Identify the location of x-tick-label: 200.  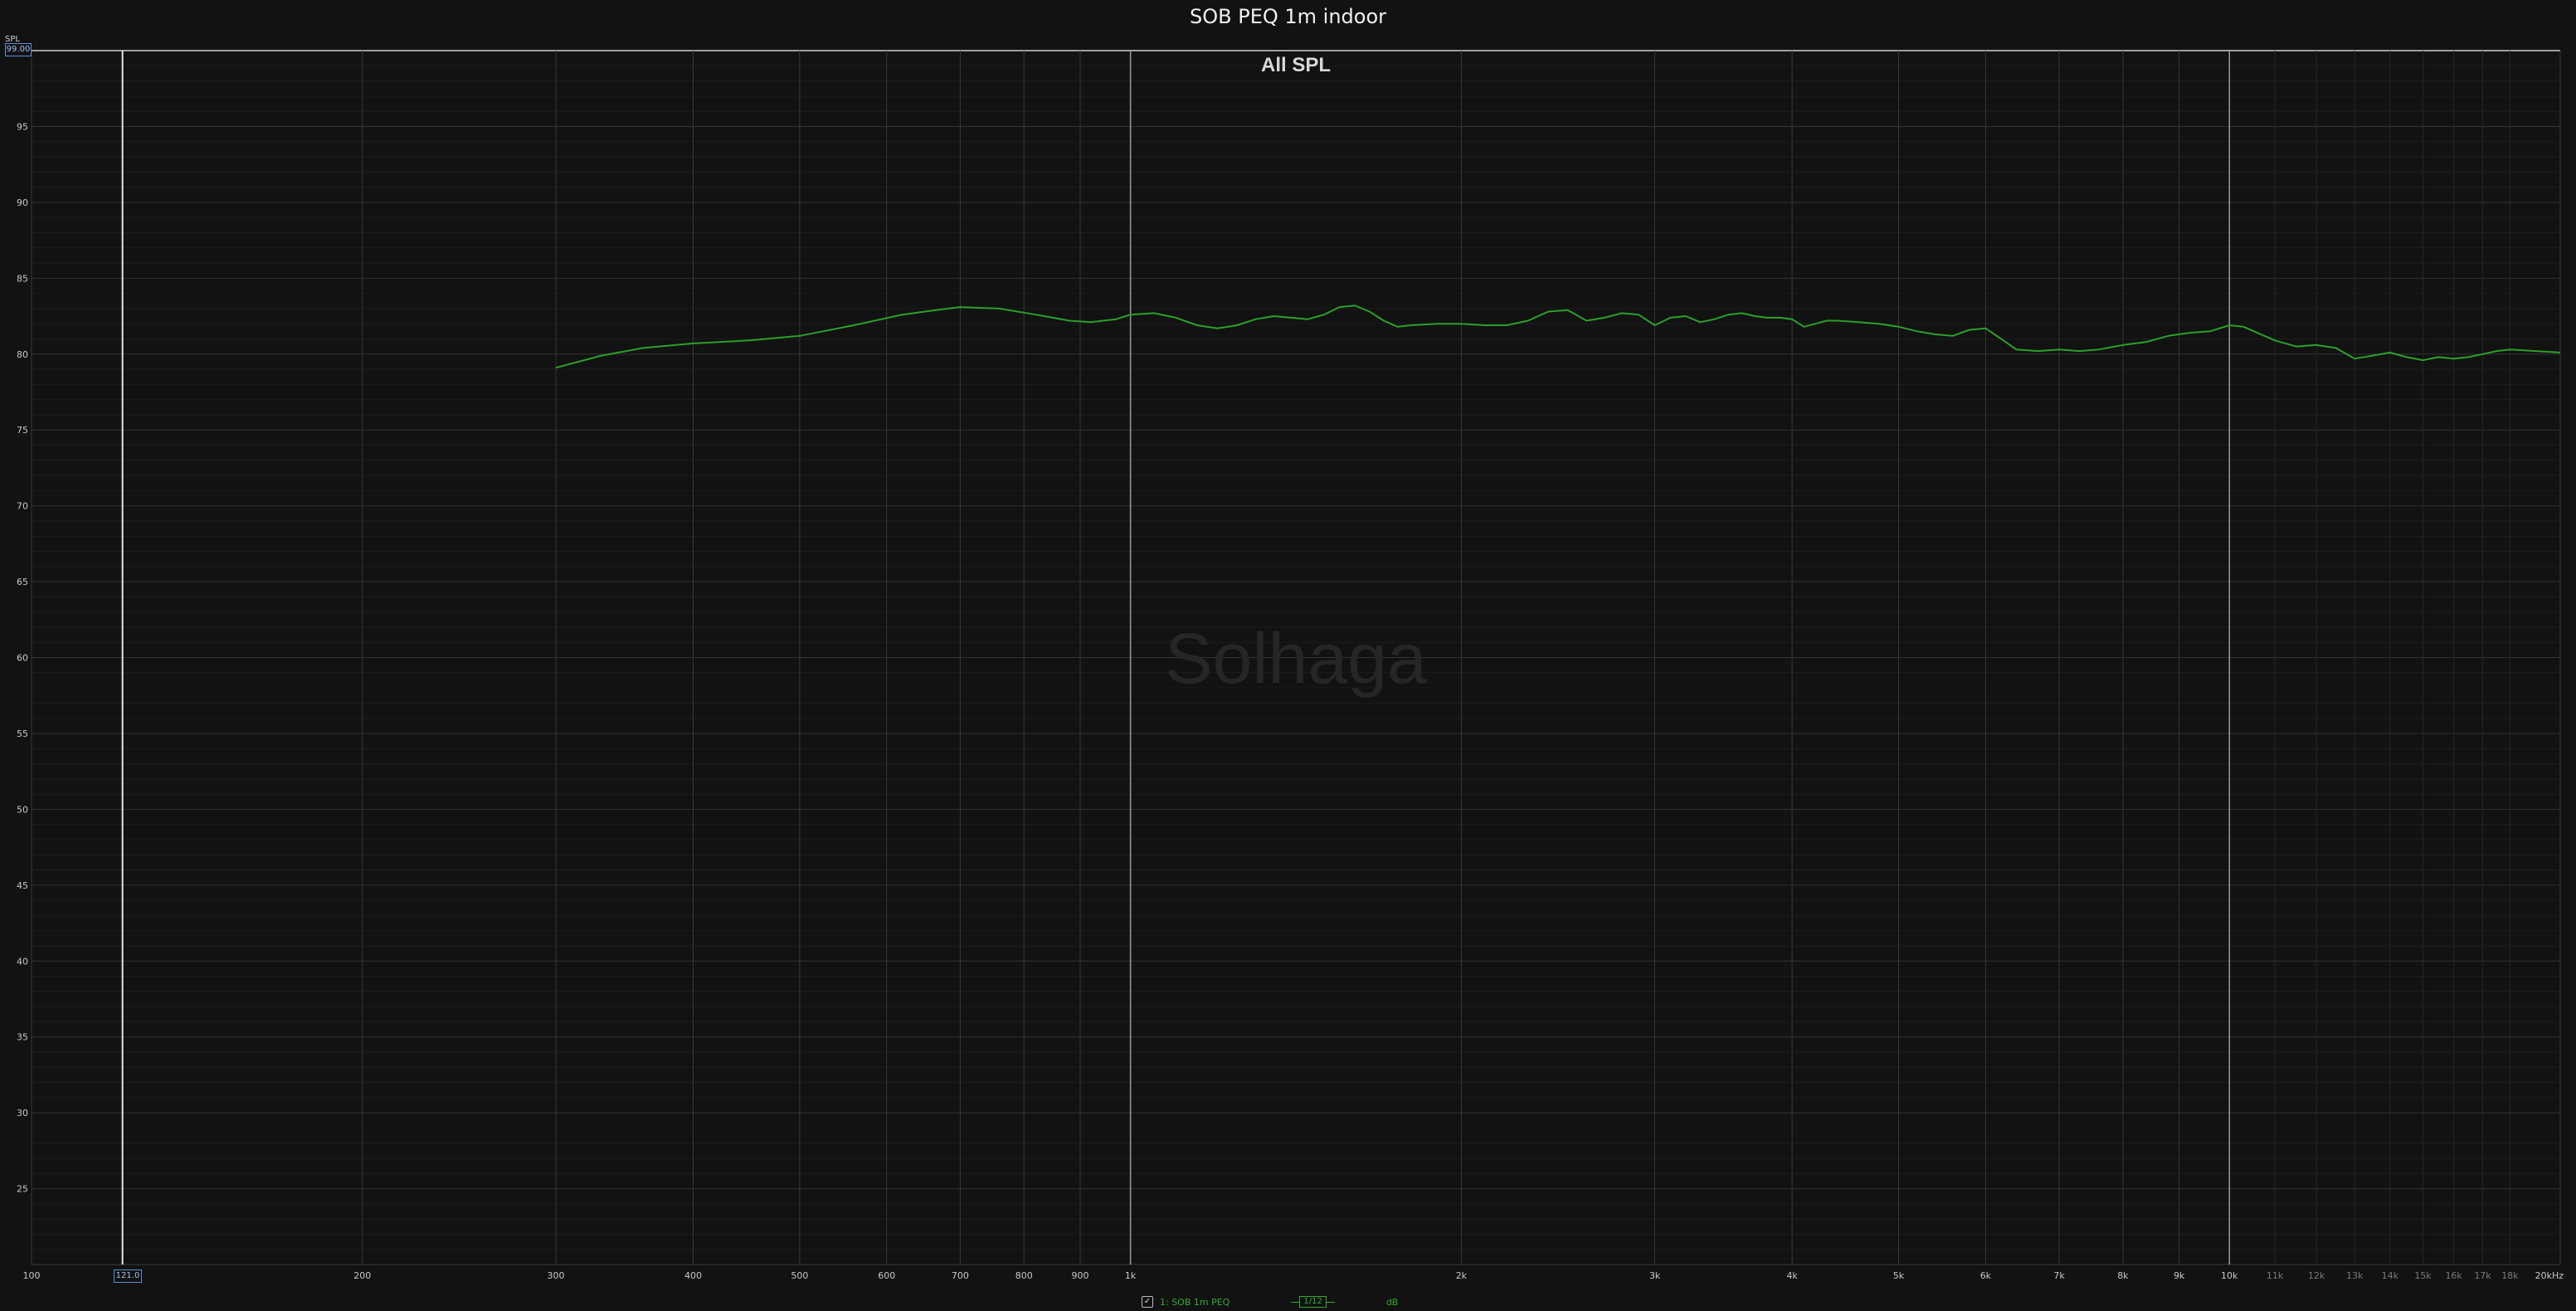
(362, 1275).